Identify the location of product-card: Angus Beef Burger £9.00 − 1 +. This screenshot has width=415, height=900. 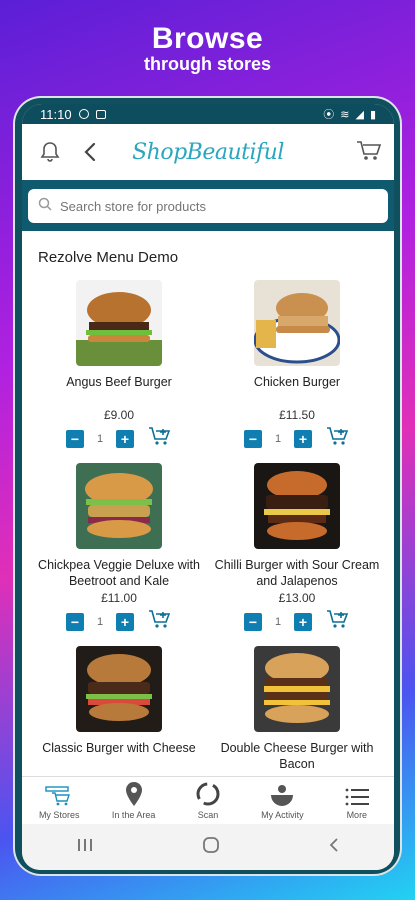
(119, 365).